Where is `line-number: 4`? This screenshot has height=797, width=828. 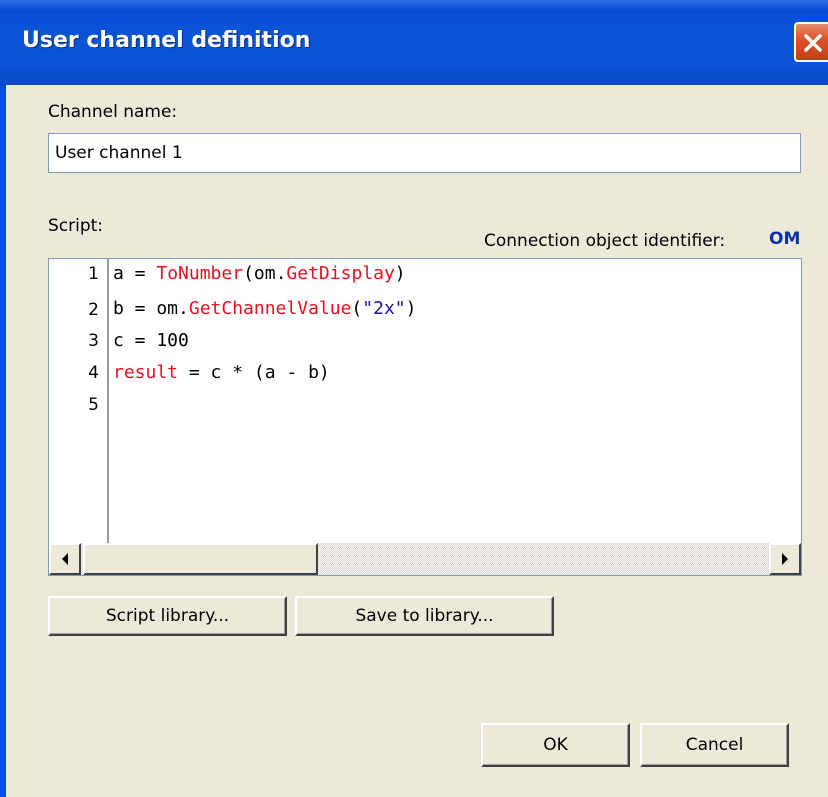 line-number: 4 is located at coordinates (93, 373).